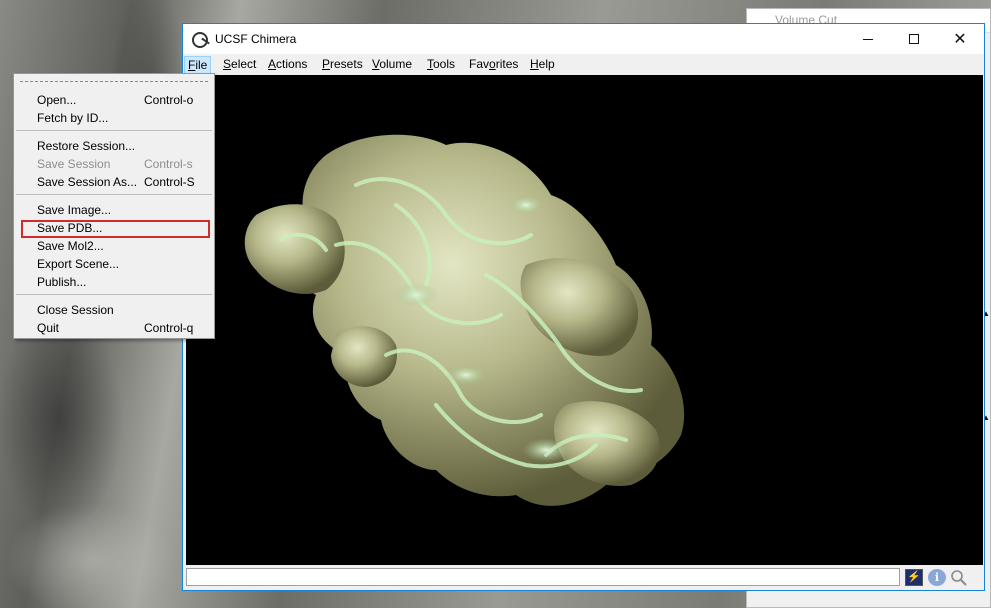 The image size is (991, 608). I want to click on window-title: UCSF Chimera, so click(256, 39).